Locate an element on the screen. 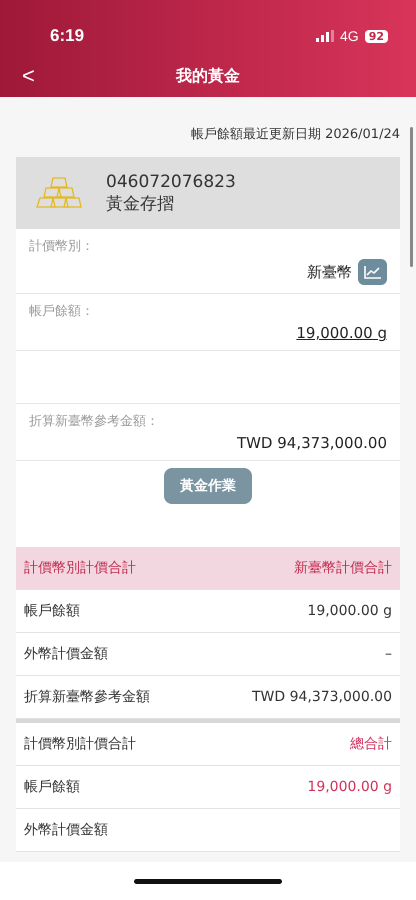 This screenshot has height=900, width=416. update-date-note: 帳戶餘額最近更新日期 2026/01/24 is located at coordinates (295, 135).